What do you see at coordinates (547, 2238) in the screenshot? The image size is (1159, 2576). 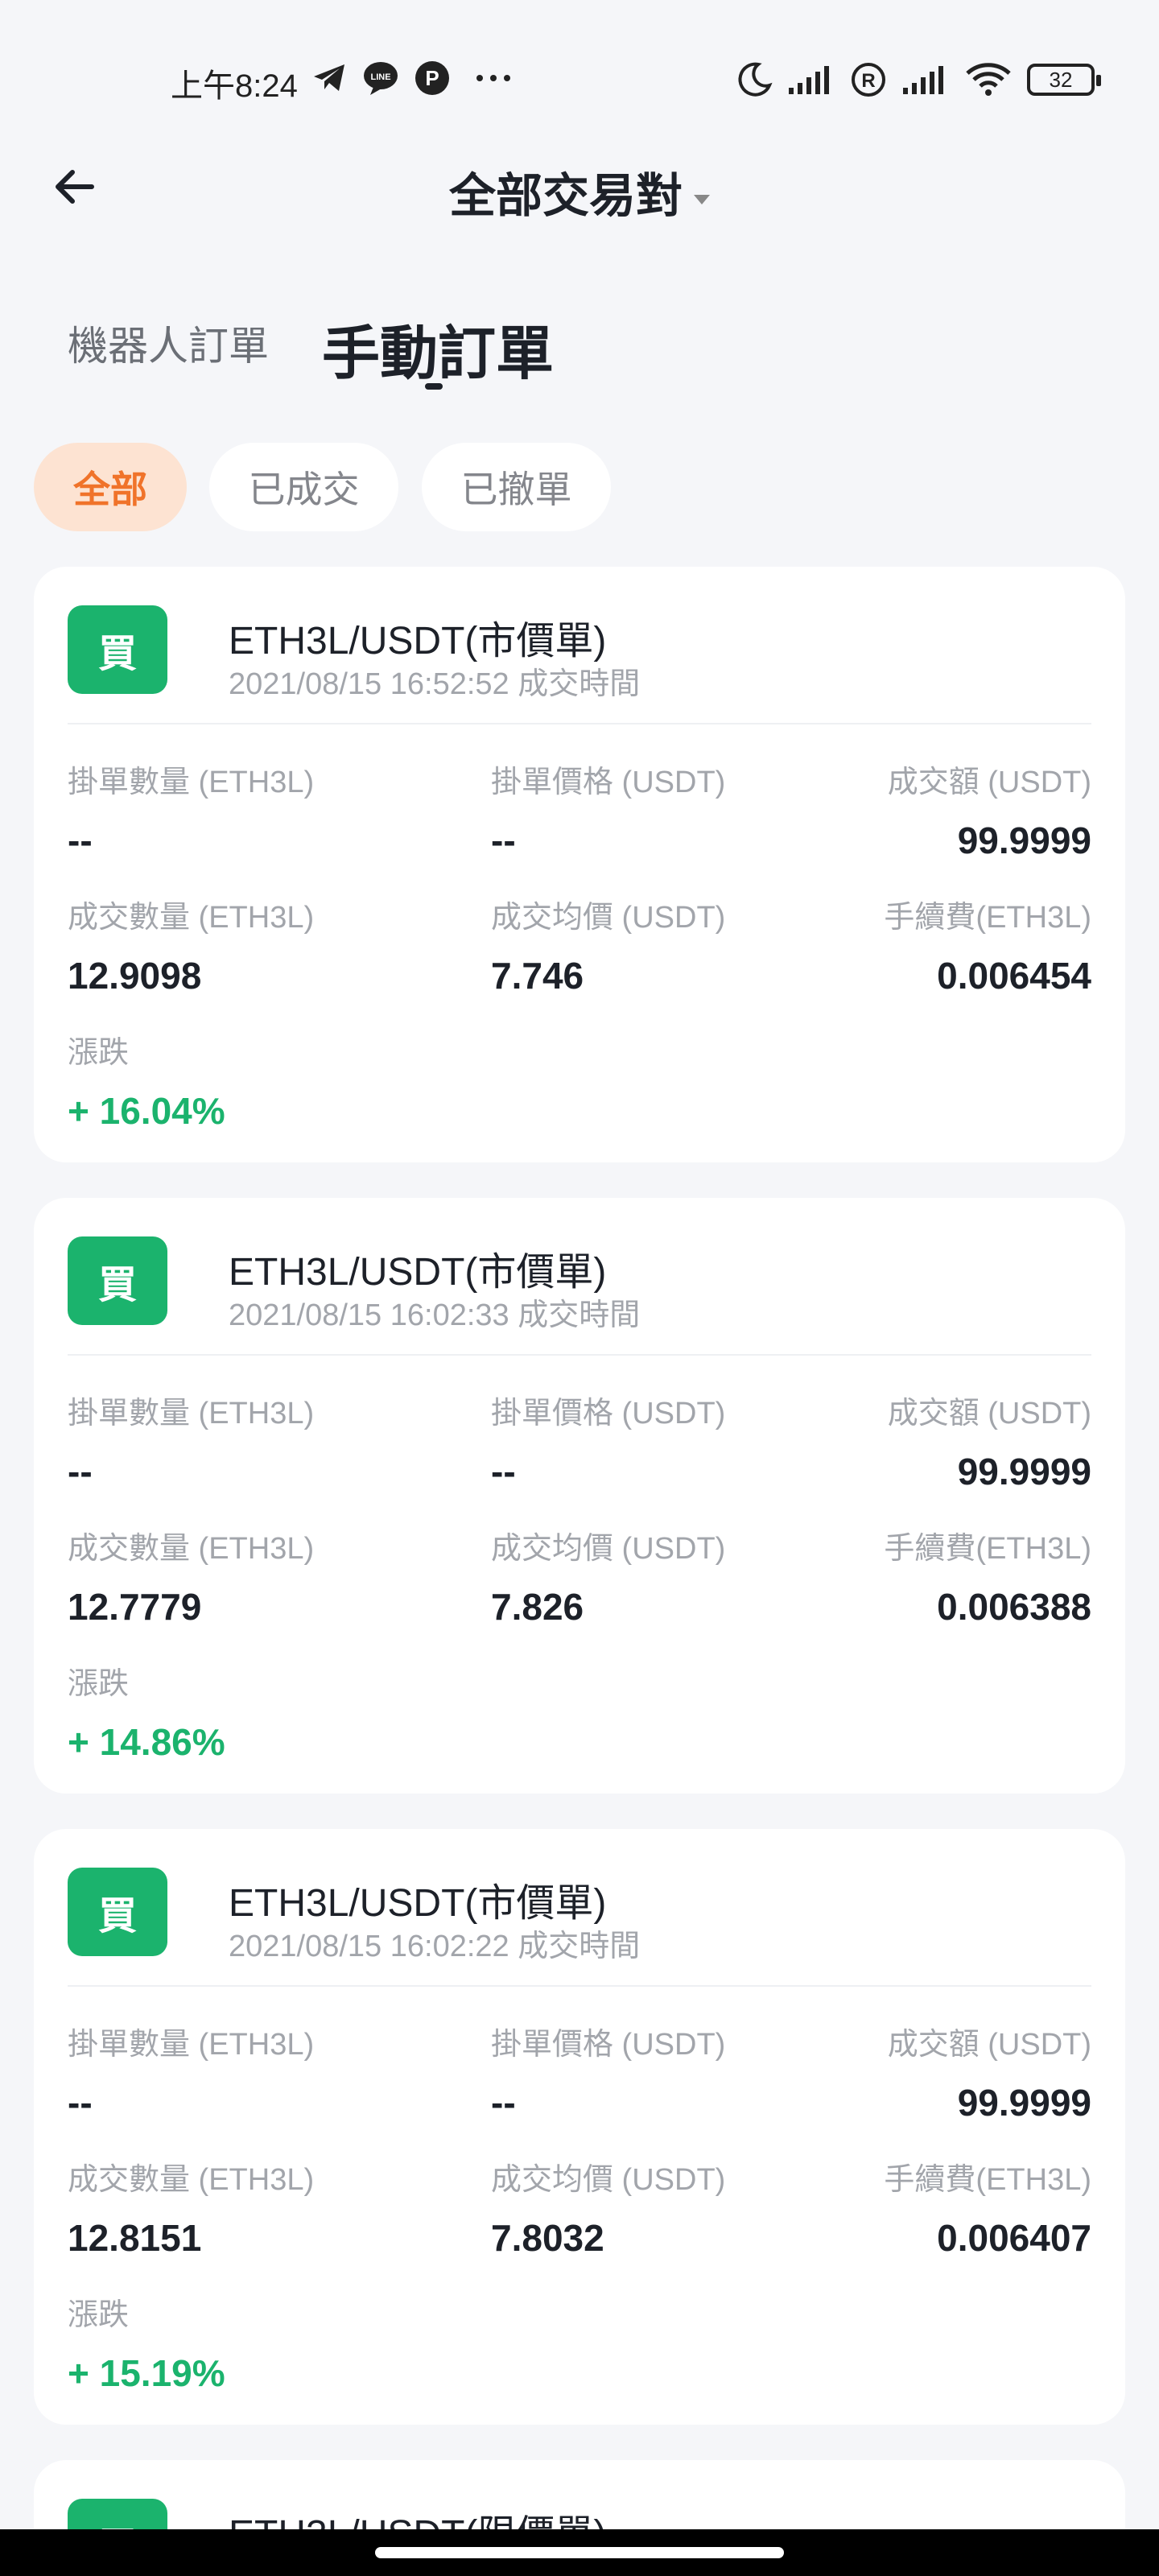 I see `avg-price-value: 7.8032` at bounding box center [547, 2238].